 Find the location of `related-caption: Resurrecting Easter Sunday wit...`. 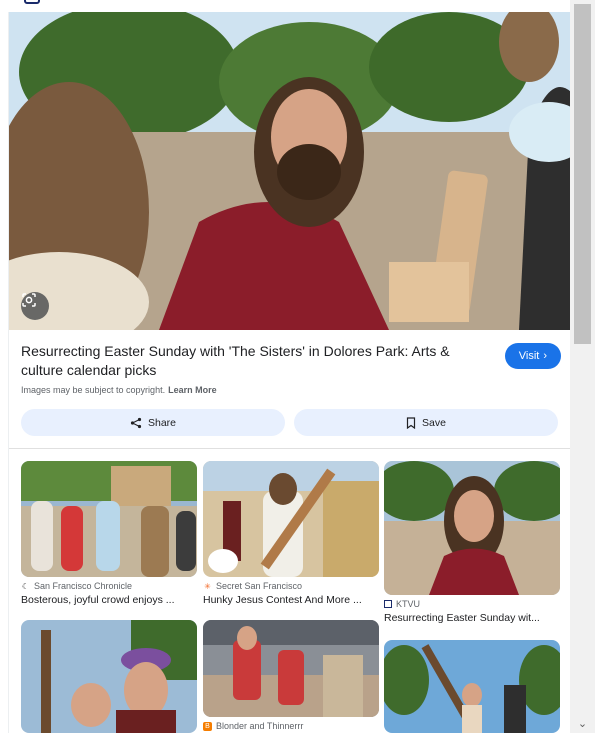

related-caption: Resurrecting Easter Sunday wit... is located at coordinates (472, 618).